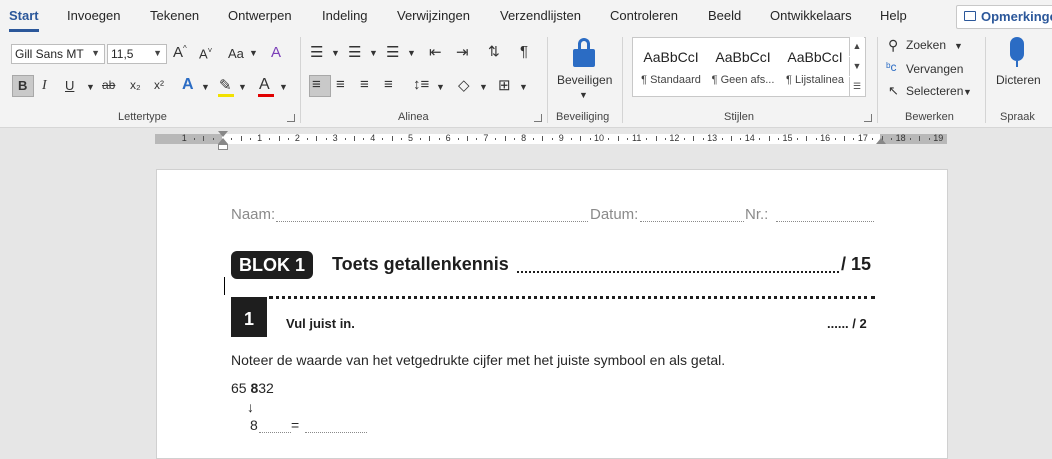  What do you see at coordinates (1004, 17) in the screenshot?
I see `comments-button: Opmerkingen` at bounding box center [1004, 17].